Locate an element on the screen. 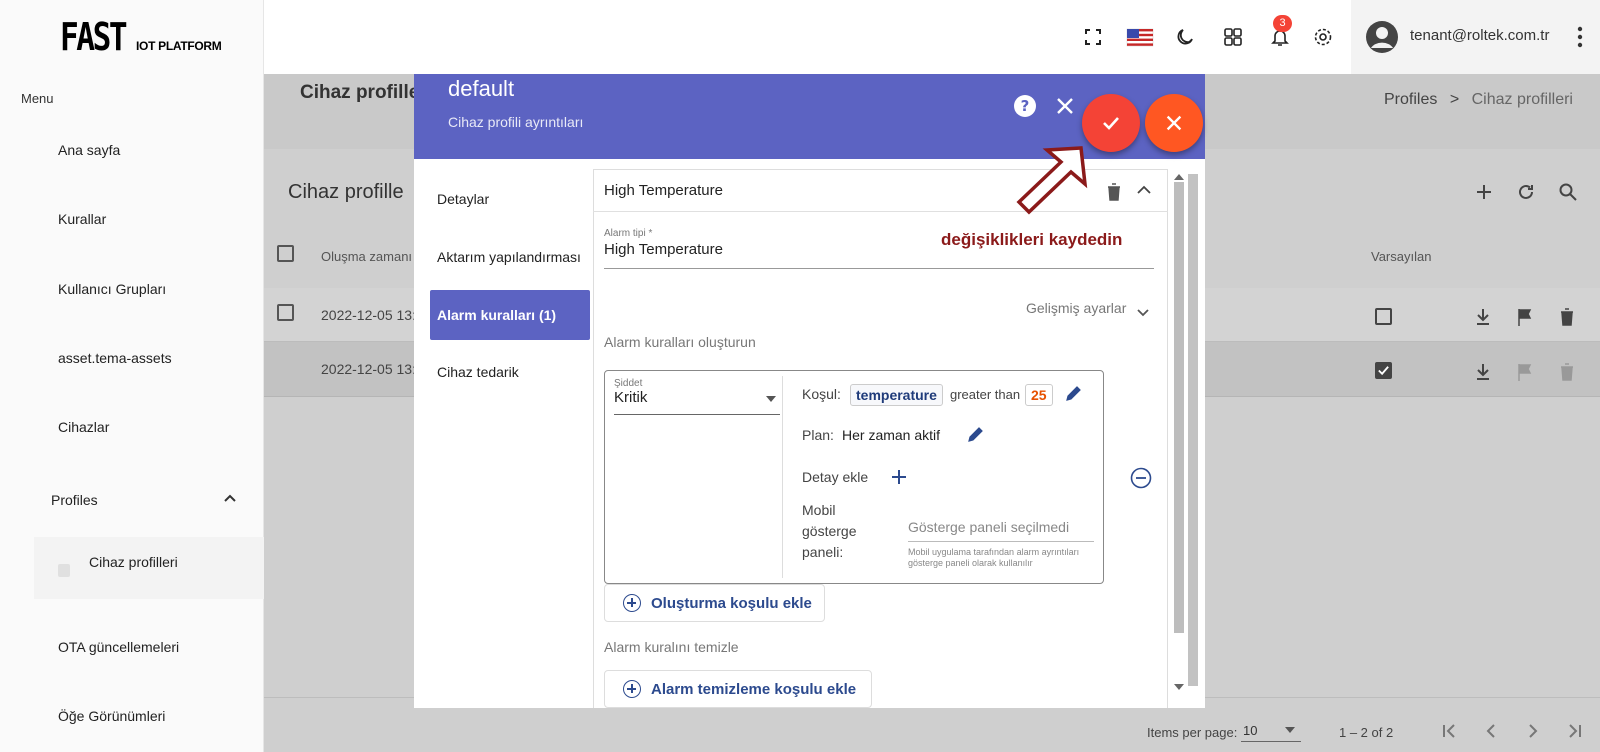 Image resolution: width=1600 pixels, height=752 pixels. sidebar-item-home: Ana sayfa is located at coordinates (89, 150).